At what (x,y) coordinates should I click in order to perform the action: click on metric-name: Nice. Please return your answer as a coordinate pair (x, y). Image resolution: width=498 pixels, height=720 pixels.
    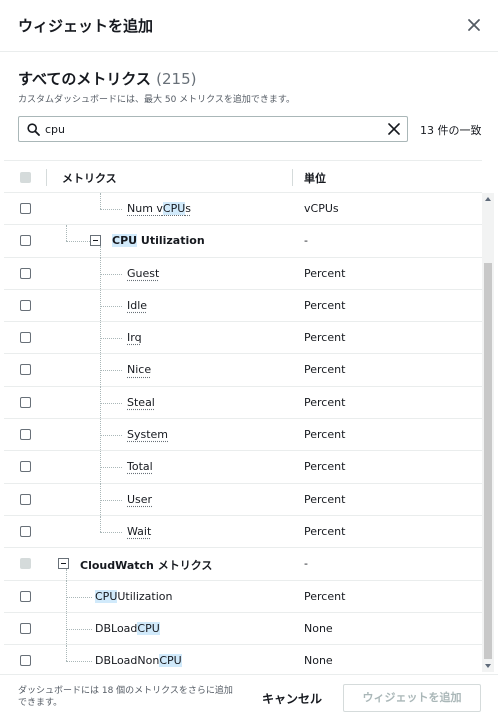
    Looking at the image, I should click on (139, 369).